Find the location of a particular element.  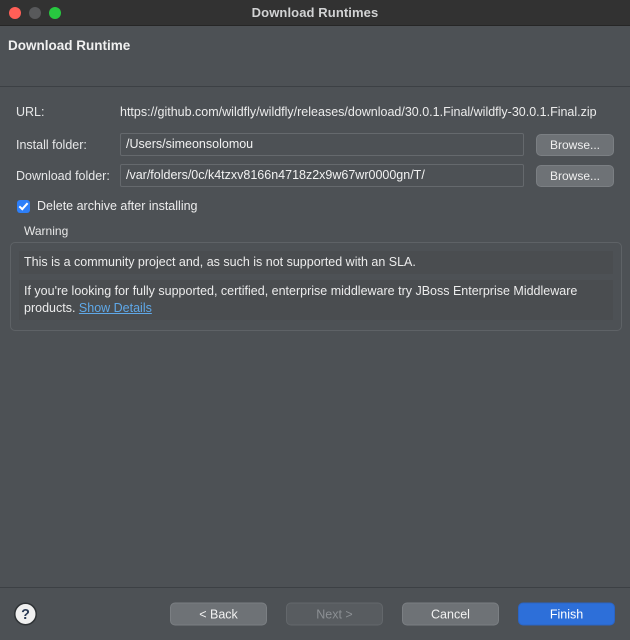

close-button is located at coordinates (15, 12).